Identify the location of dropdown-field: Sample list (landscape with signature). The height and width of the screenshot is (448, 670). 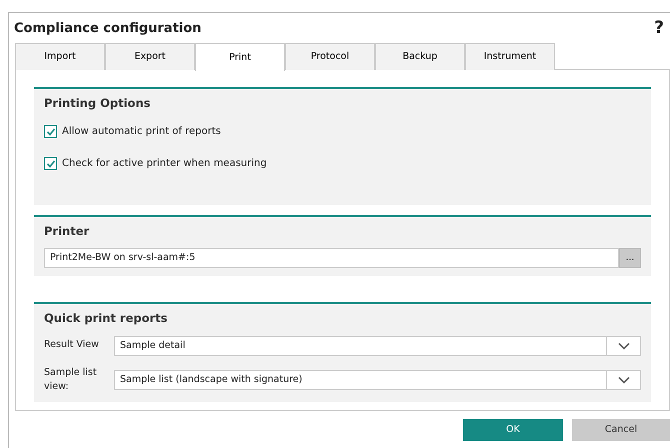
(360, 380).